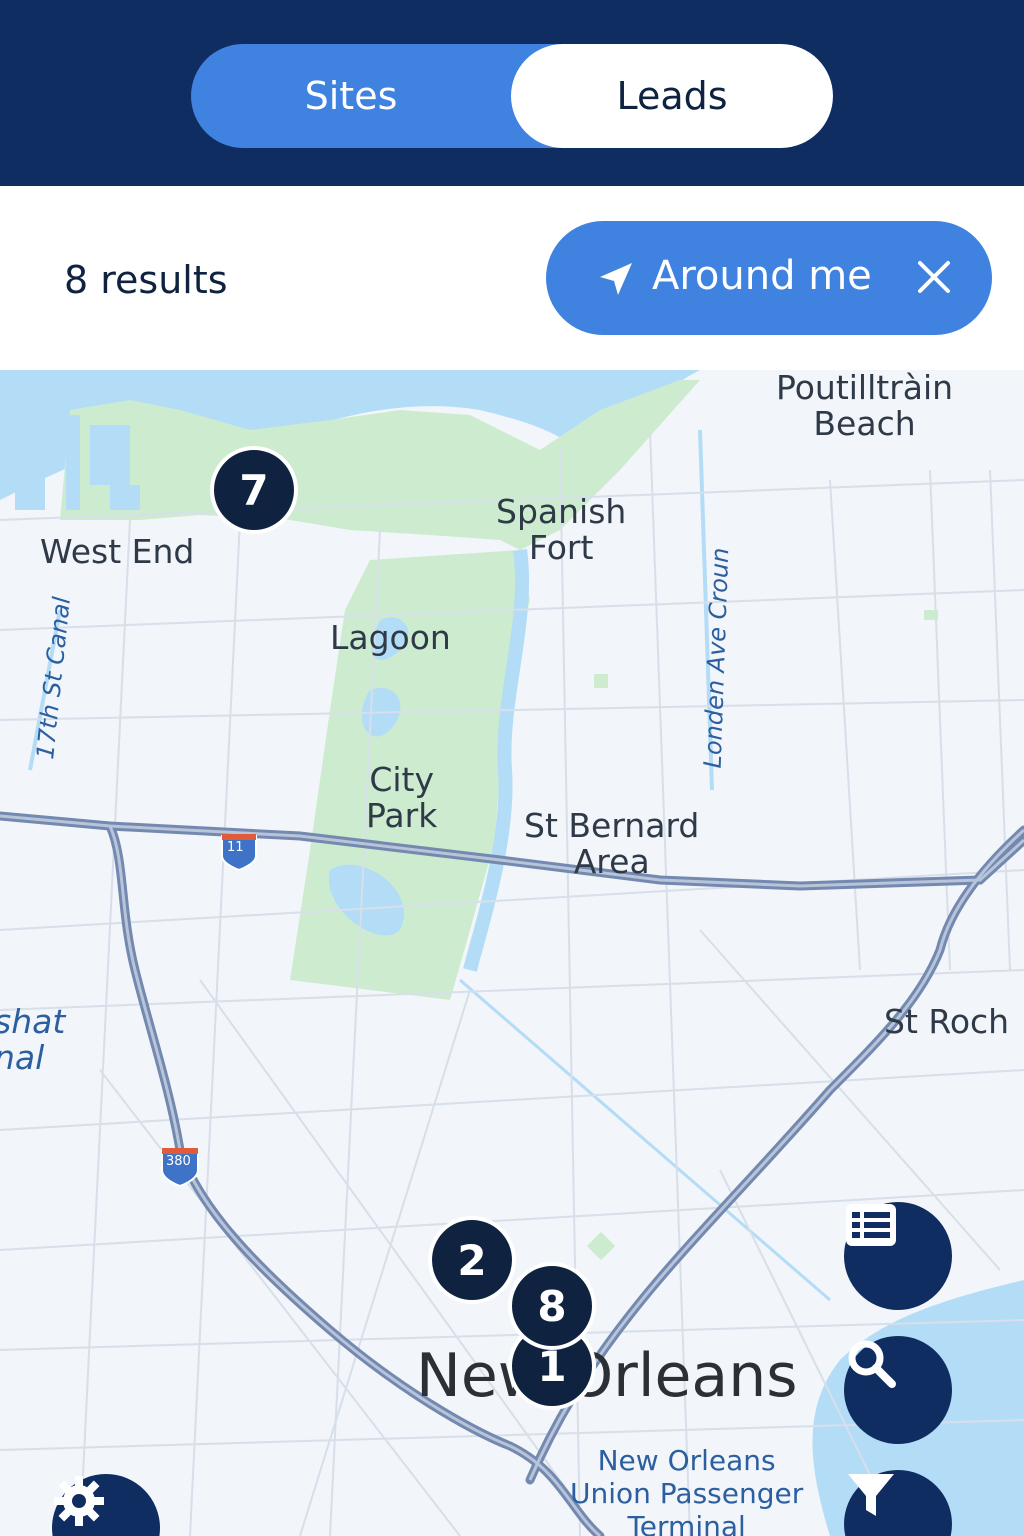 This screenshot has width=1024, height=1536. I want to click on search-button, so click(898, 1390).